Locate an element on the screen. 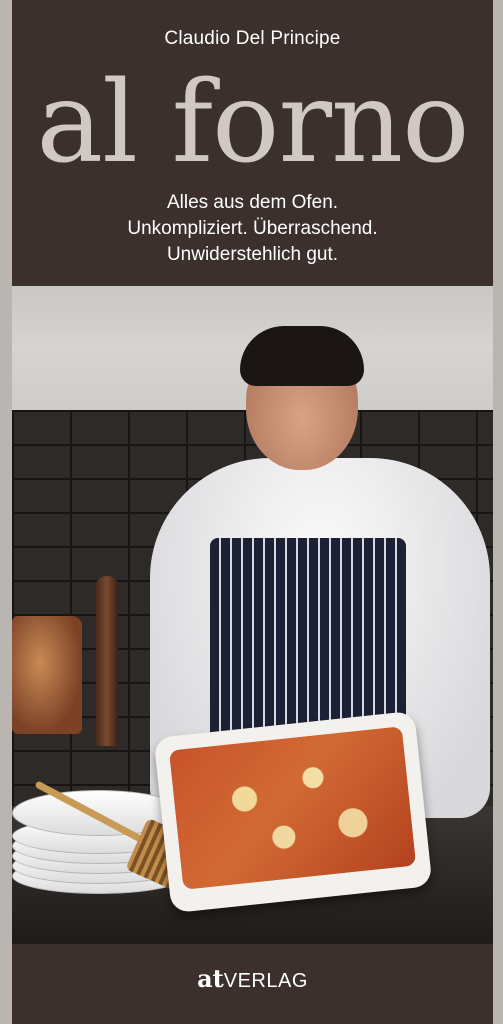 The image size is (503, 1024). book-title: al forno is located at coordinates (252, 123).